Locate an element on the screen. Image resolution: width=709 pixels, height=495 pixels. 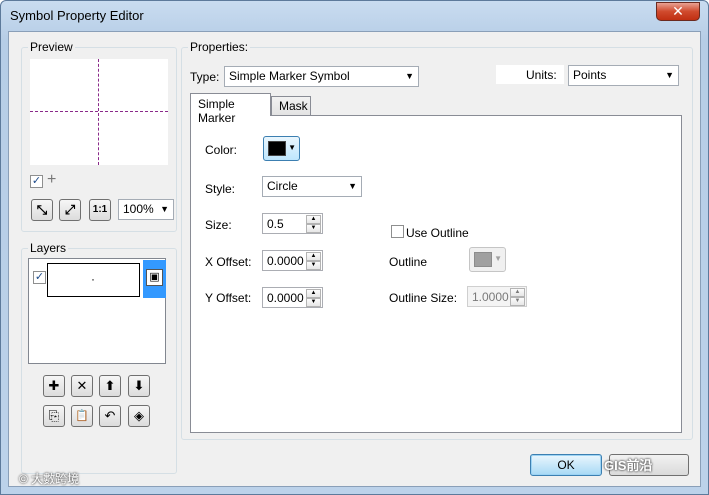
y-offset-spinner: 0.0000 ▲ ▼ is located at coordinates (292, 297).